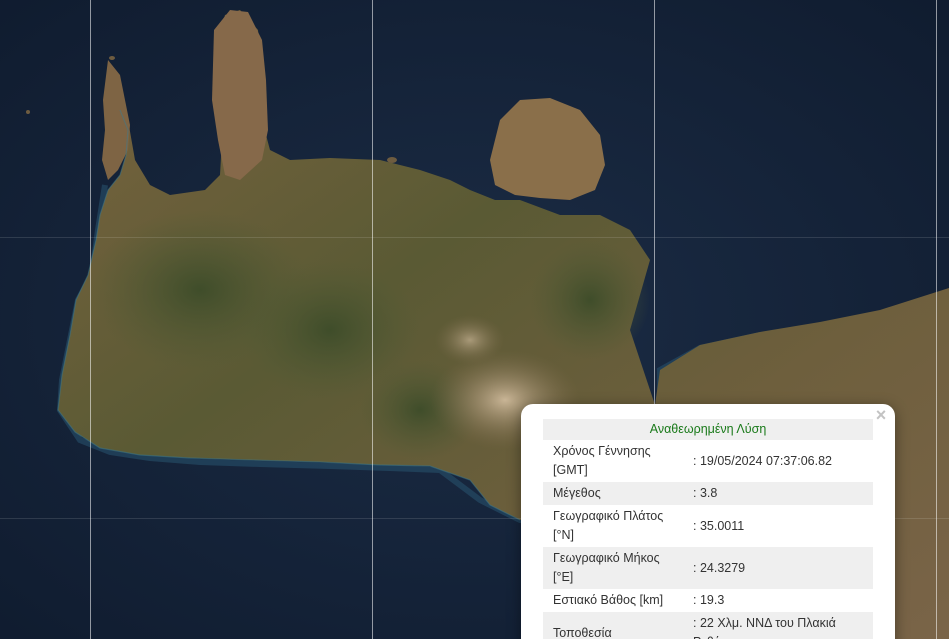 The image size is (949, 639). I want to click on row-value: : 24.3279, so click(778, 568).